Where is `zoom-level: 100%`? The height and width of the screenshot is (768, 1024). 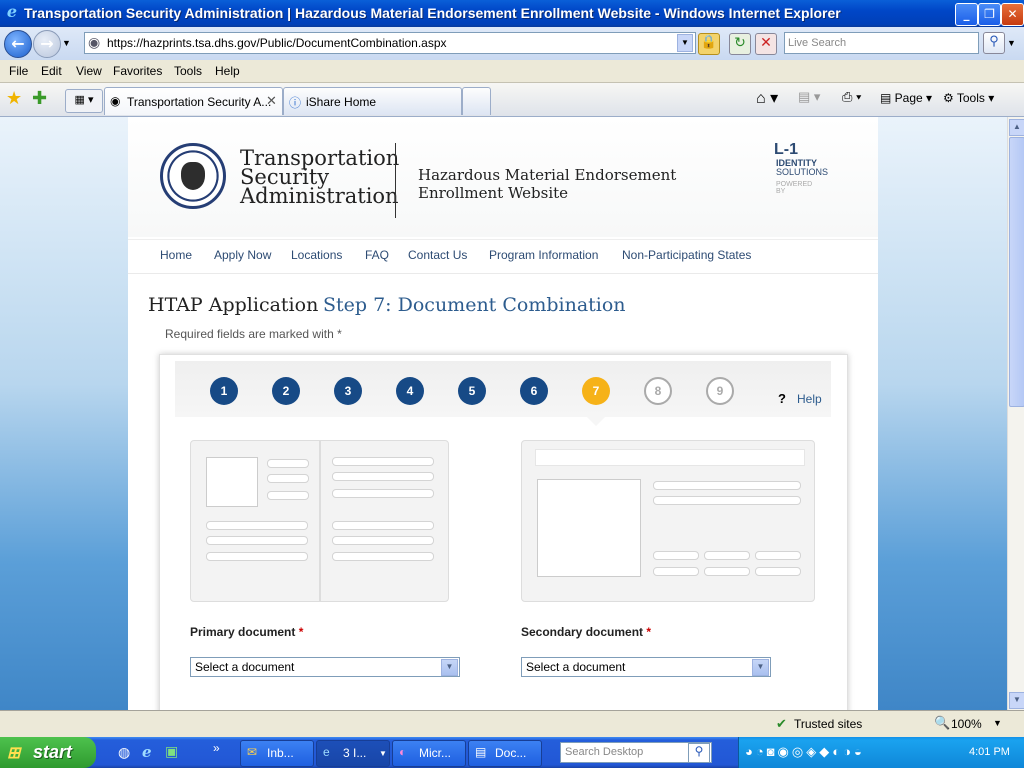 zoom-level: 100% is located at coordinates (966, 724).